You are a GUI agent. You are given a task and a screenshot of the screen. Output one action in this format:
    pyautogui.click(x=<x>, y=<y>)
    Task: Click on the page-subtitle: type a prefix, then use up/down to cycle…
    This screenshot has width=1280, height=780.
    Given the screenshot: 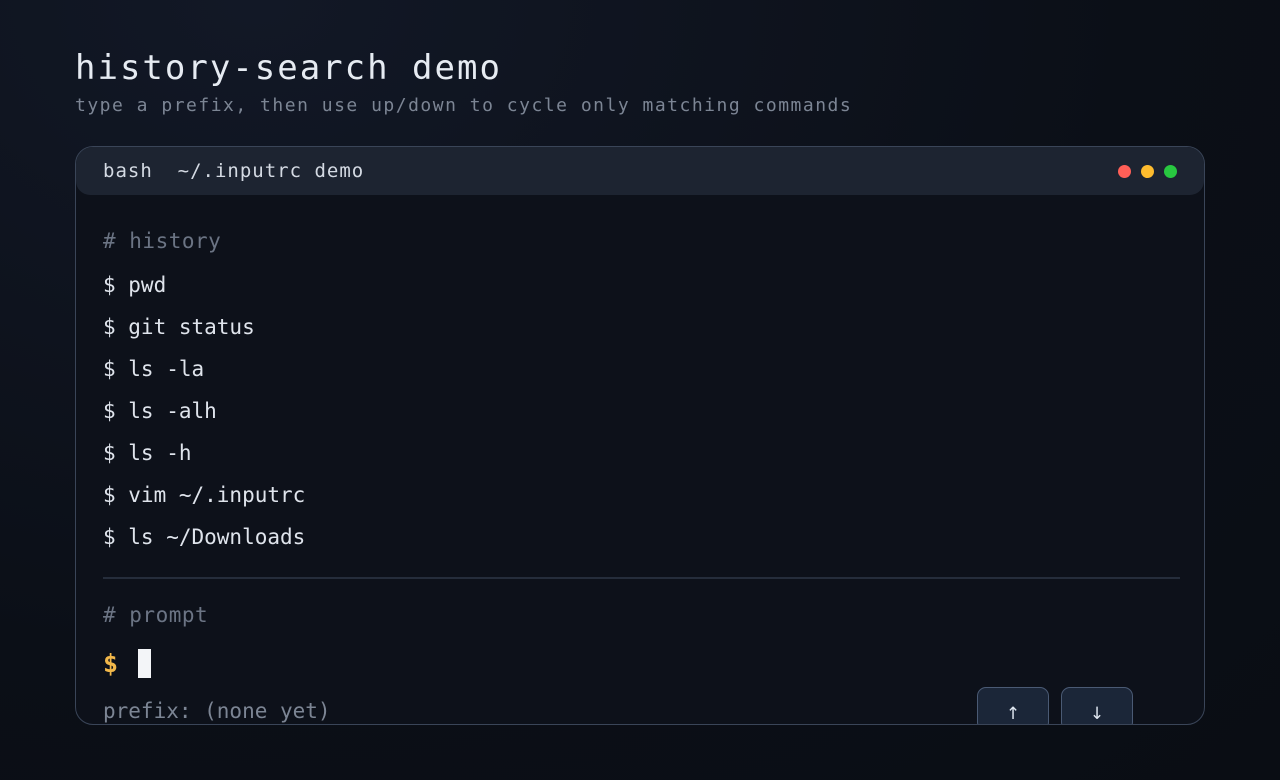 What is the action you would take?
    pyautogui.click(x=464, y=105)
    